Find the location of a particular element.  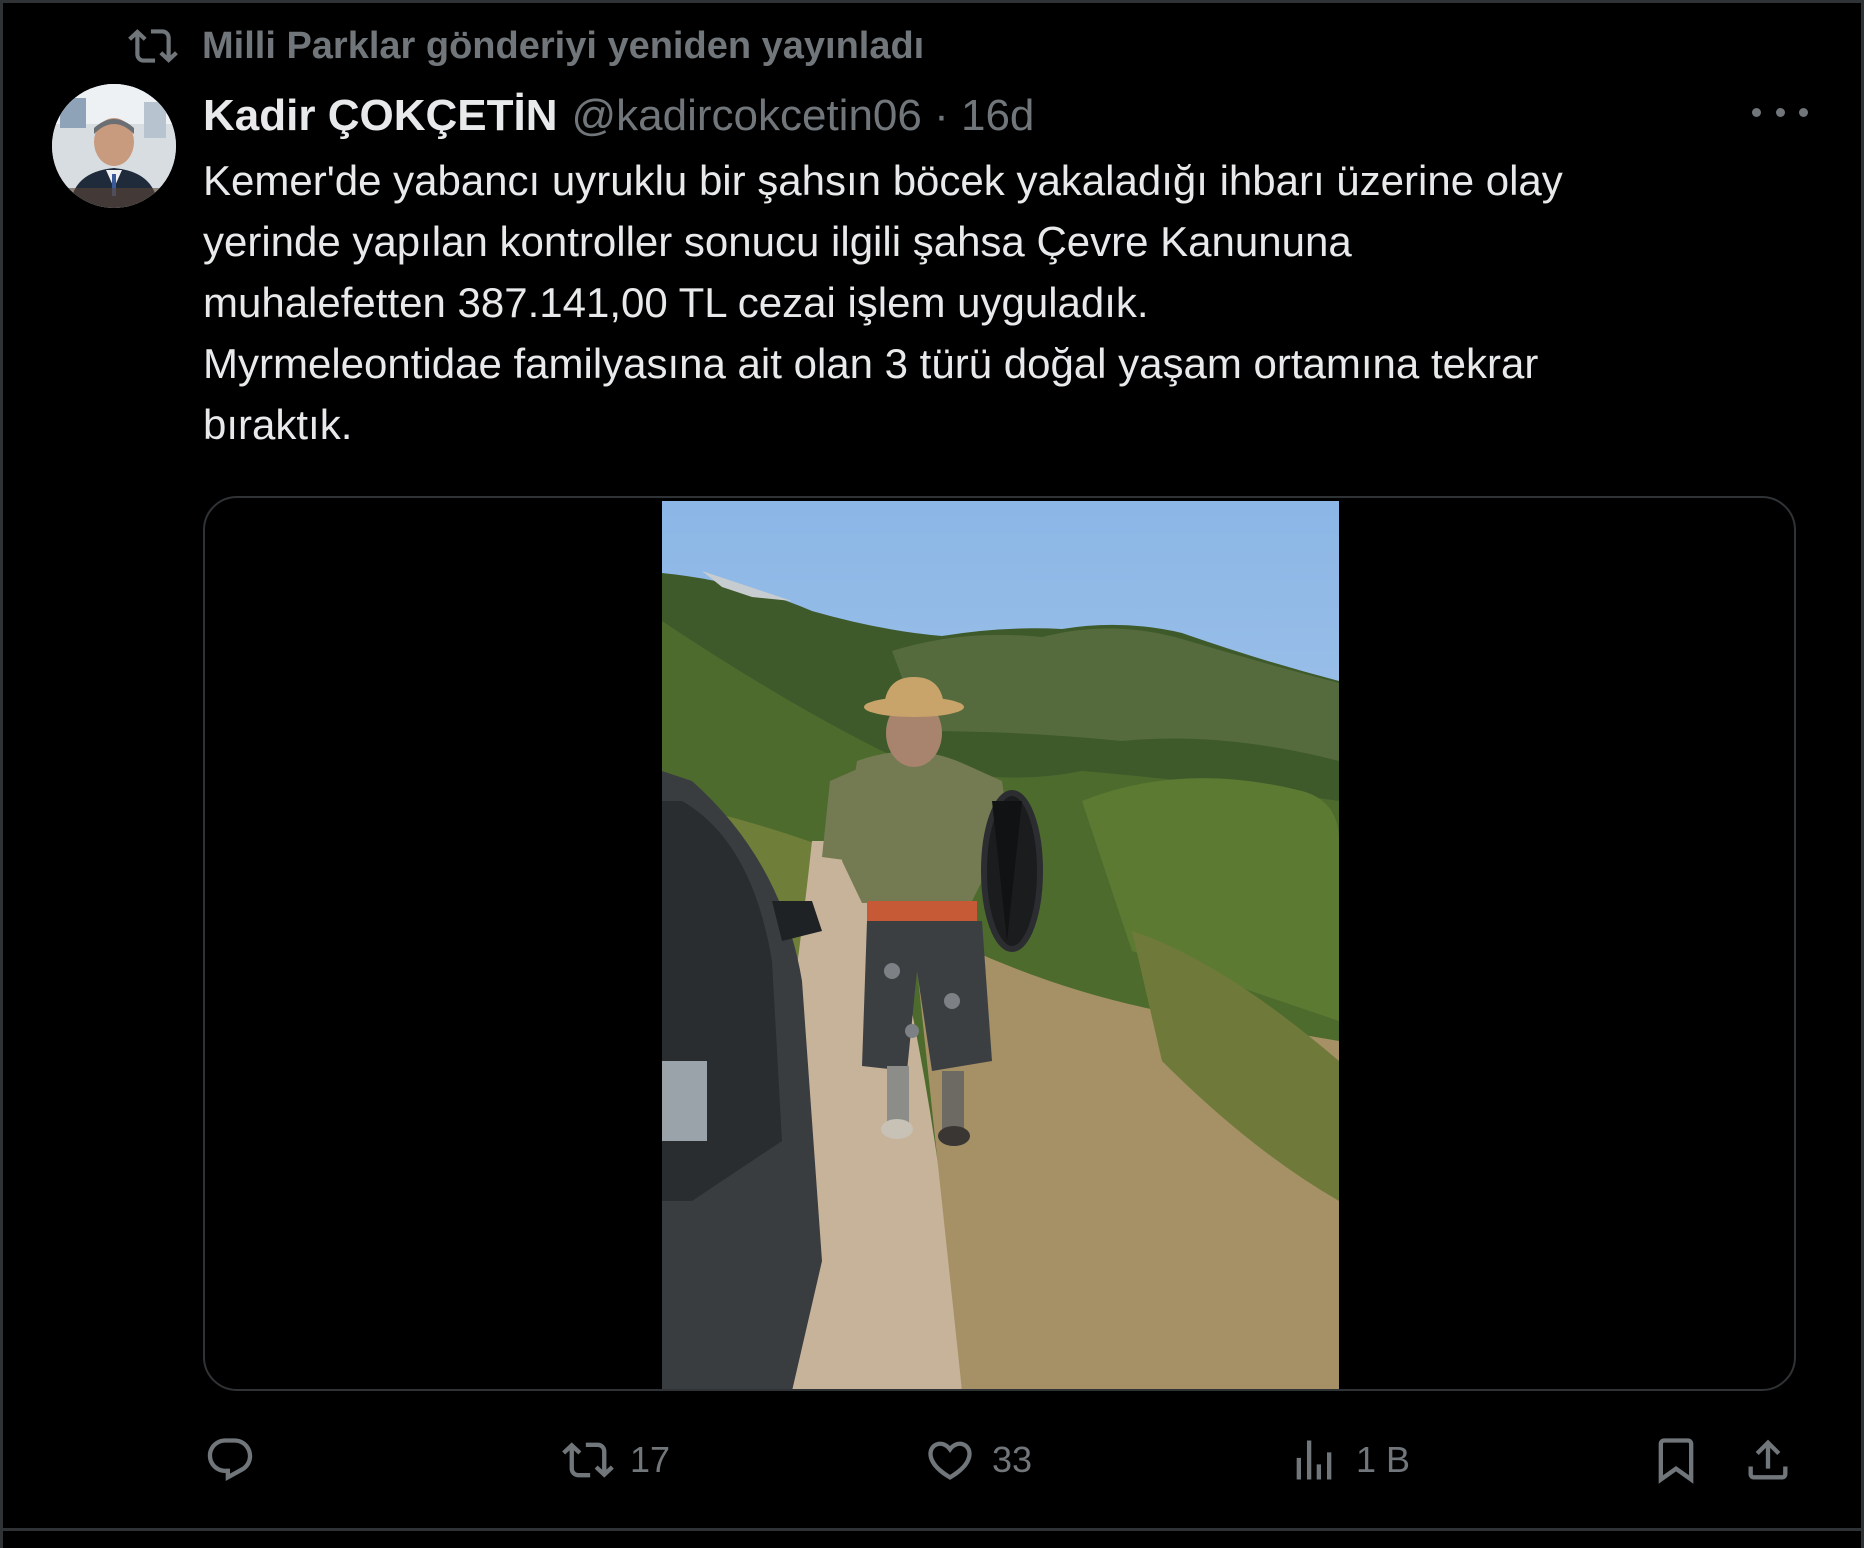

like-count: 33 is located at coordinates (1012, 1459).